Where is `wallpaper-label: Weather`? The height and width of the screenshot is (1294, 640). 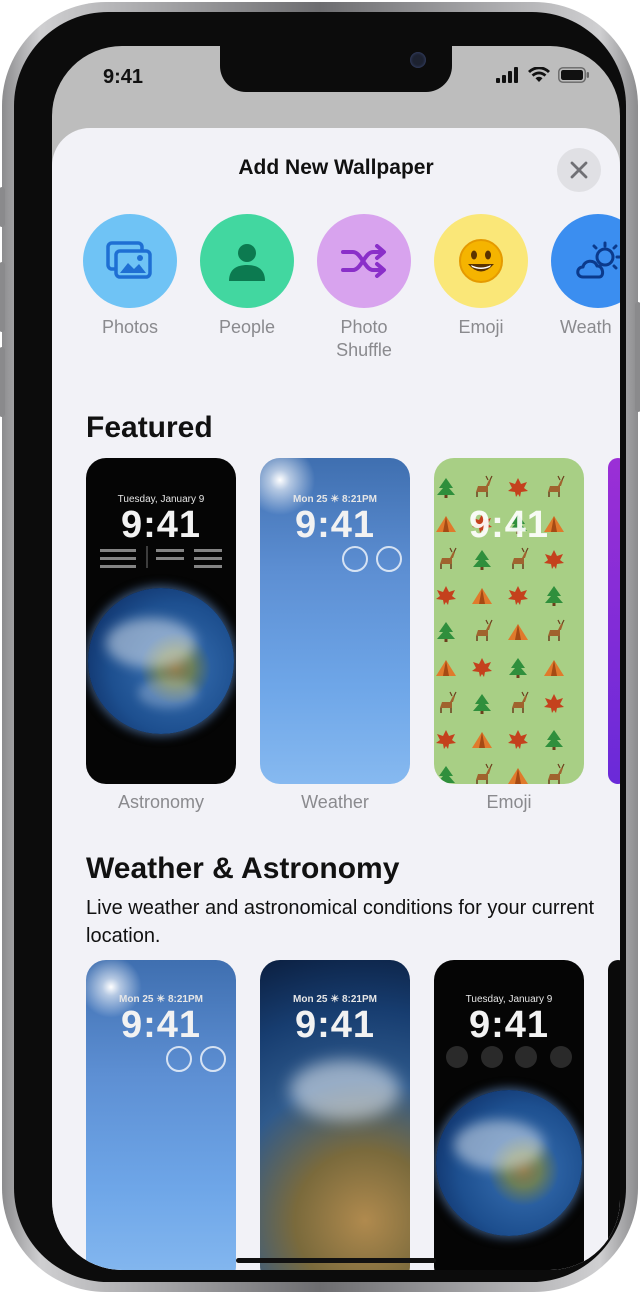 wallpaper-label: Weather is located at coordinates (335, 802).